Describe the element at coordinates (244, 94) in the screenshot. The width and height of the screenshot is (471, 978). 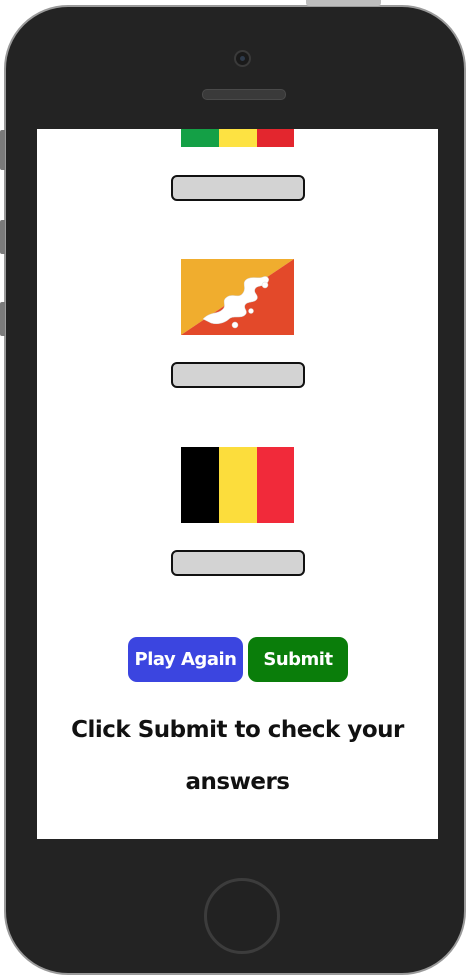
I see `speaker-grille` at that location.